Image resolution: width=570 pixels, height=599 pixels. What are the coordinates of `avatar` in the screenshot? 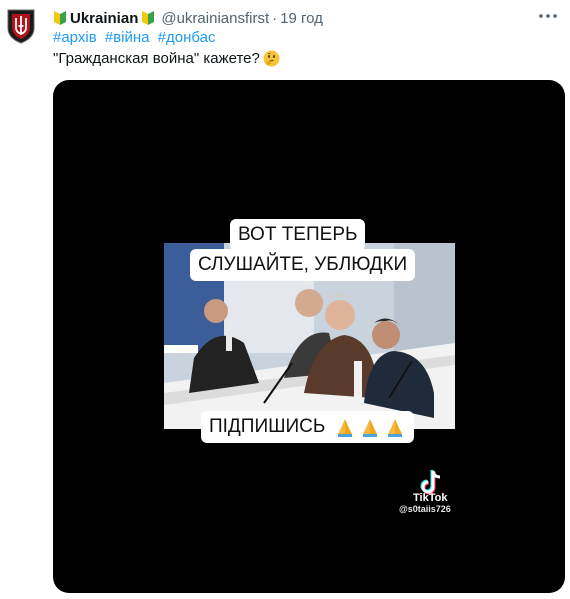 It's located at (21, 26).